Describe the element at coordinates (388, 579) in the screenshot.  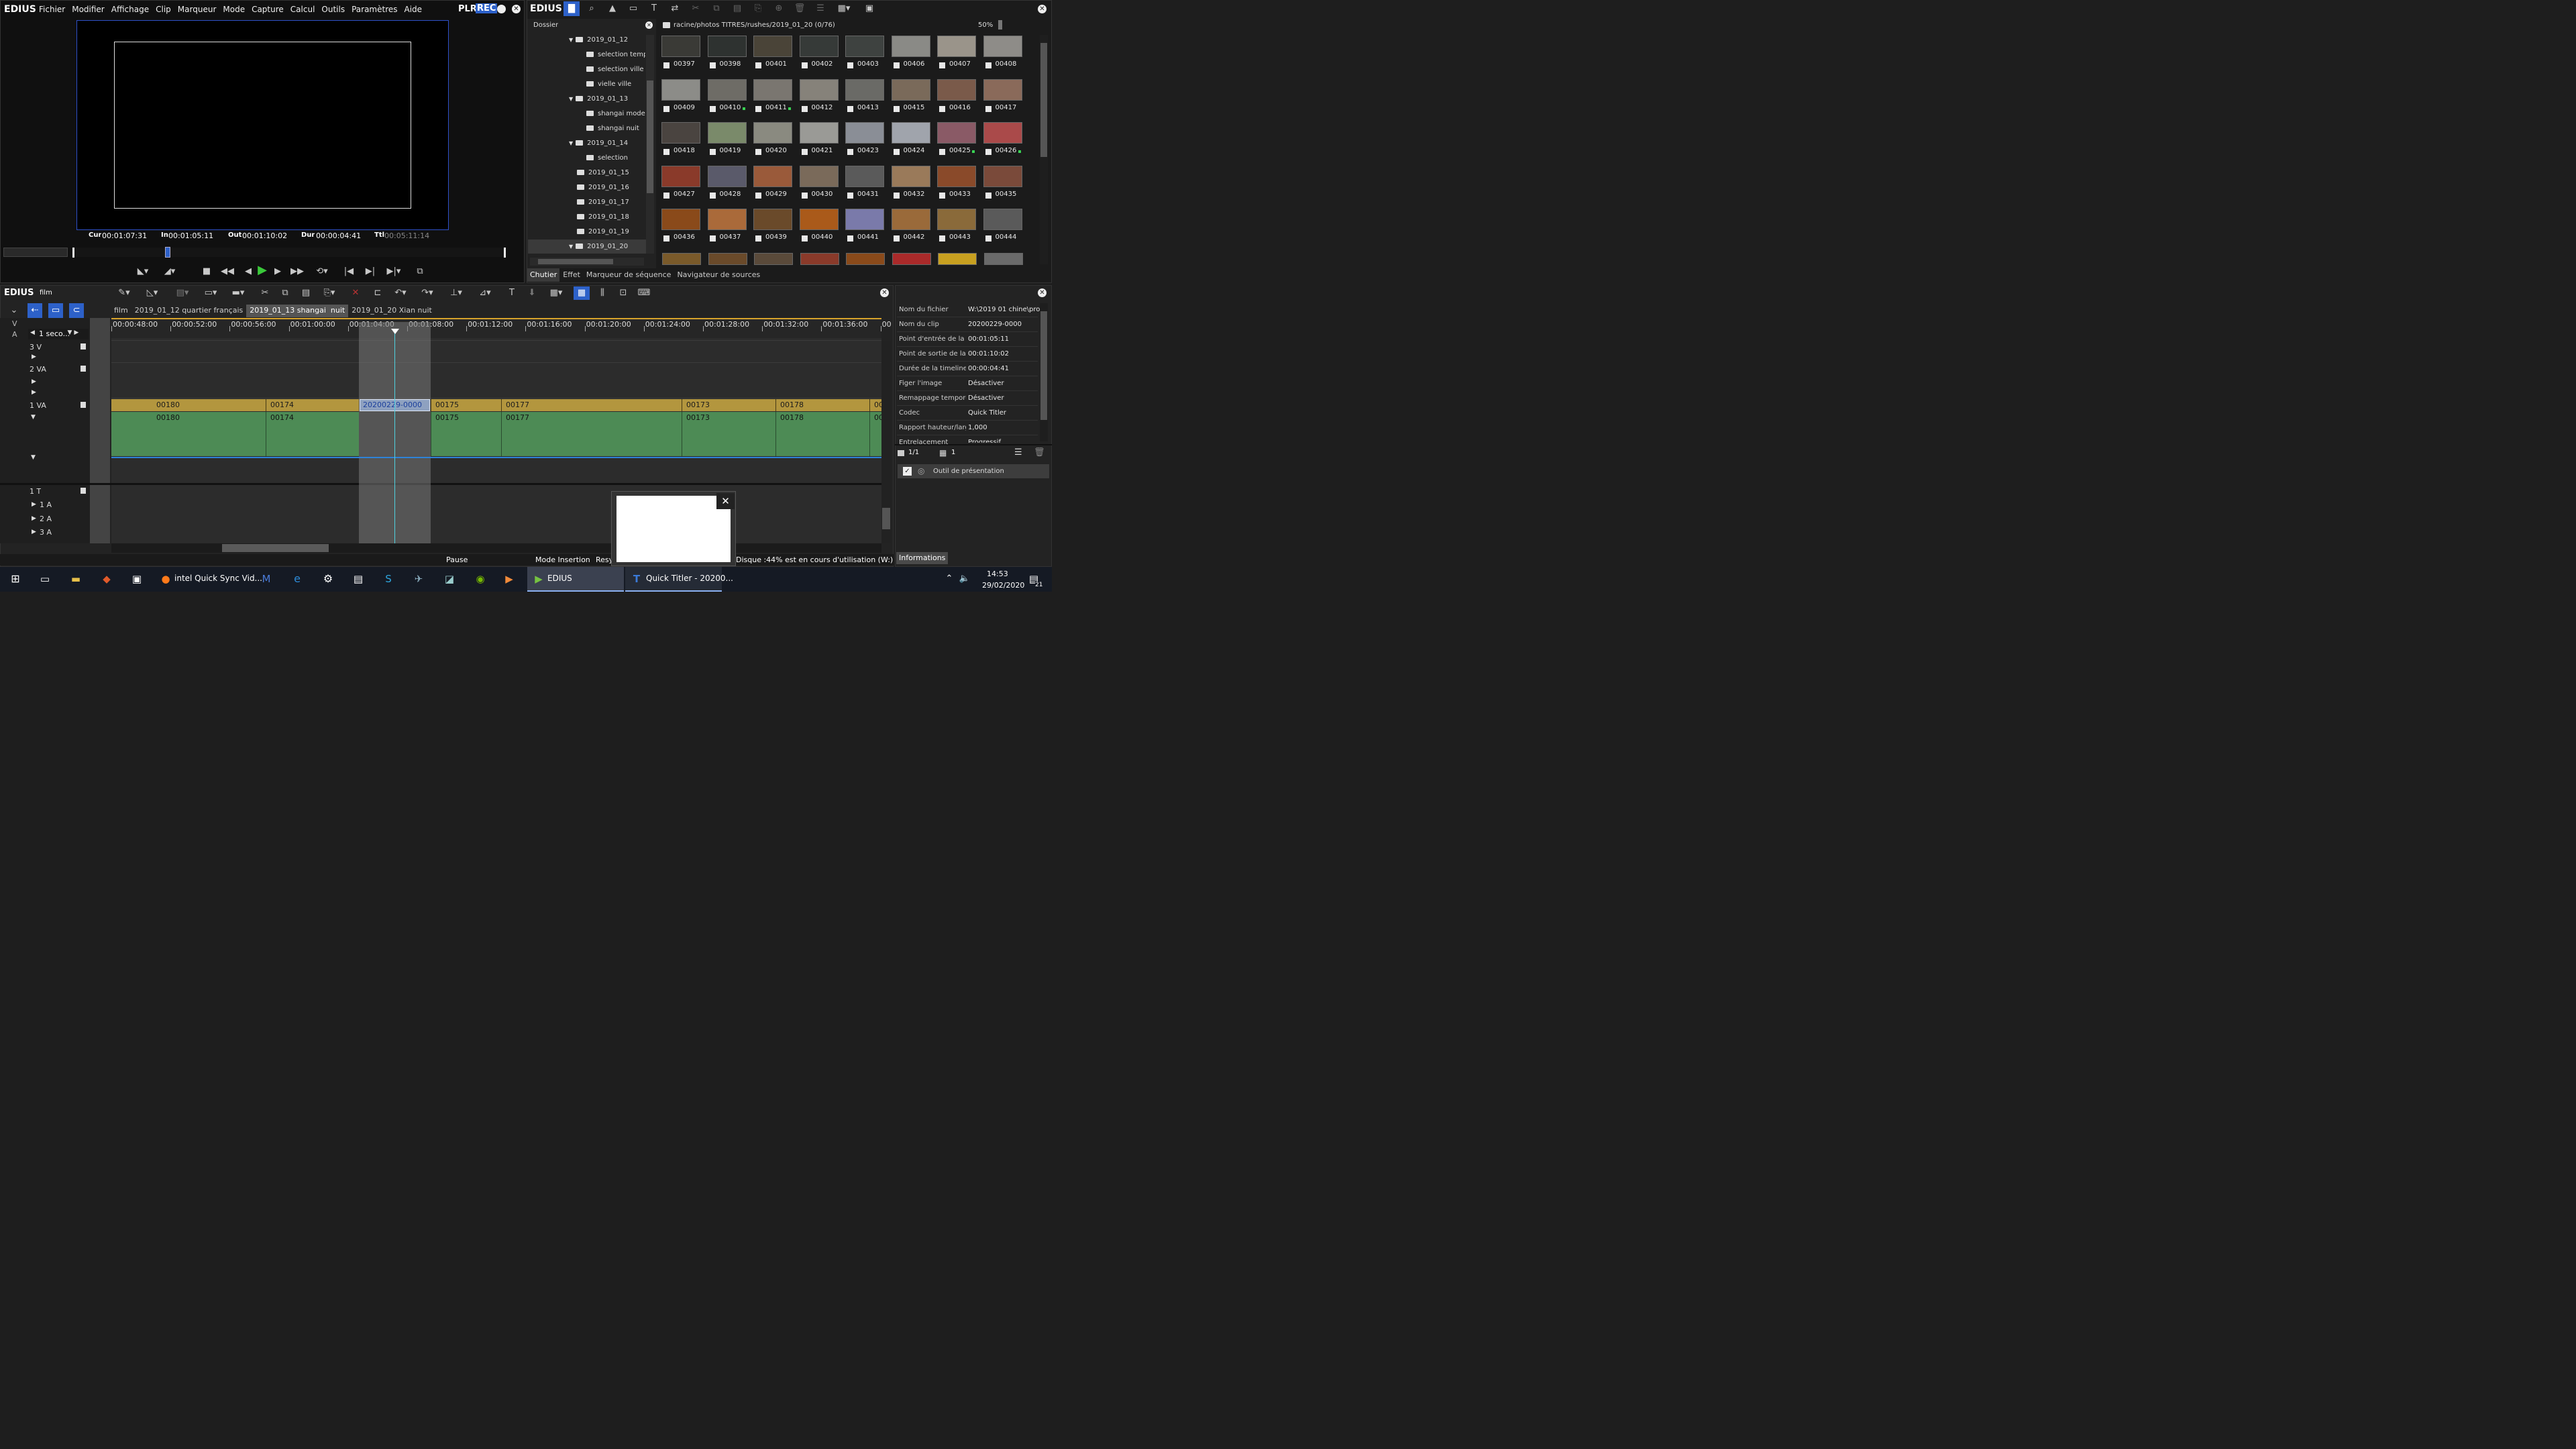
I see `skype-icon: S` at that location.